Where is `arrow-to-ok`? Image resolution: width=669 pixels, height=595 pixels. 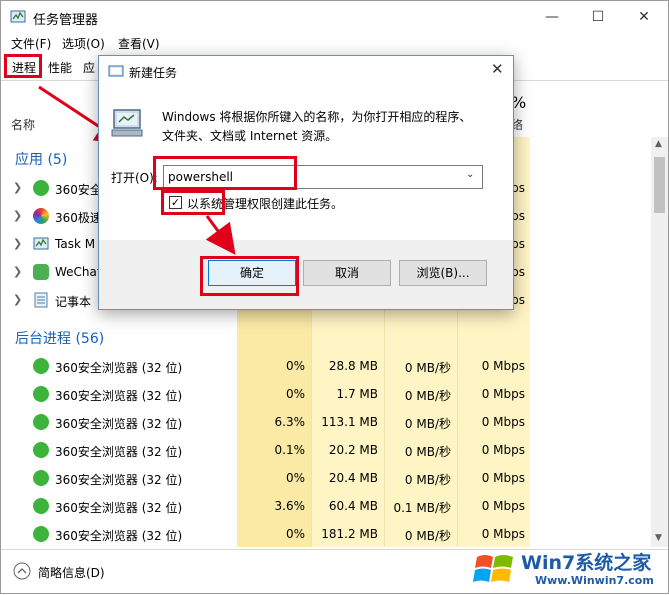 arrow-to-ok is located at coordinates (220, 235).